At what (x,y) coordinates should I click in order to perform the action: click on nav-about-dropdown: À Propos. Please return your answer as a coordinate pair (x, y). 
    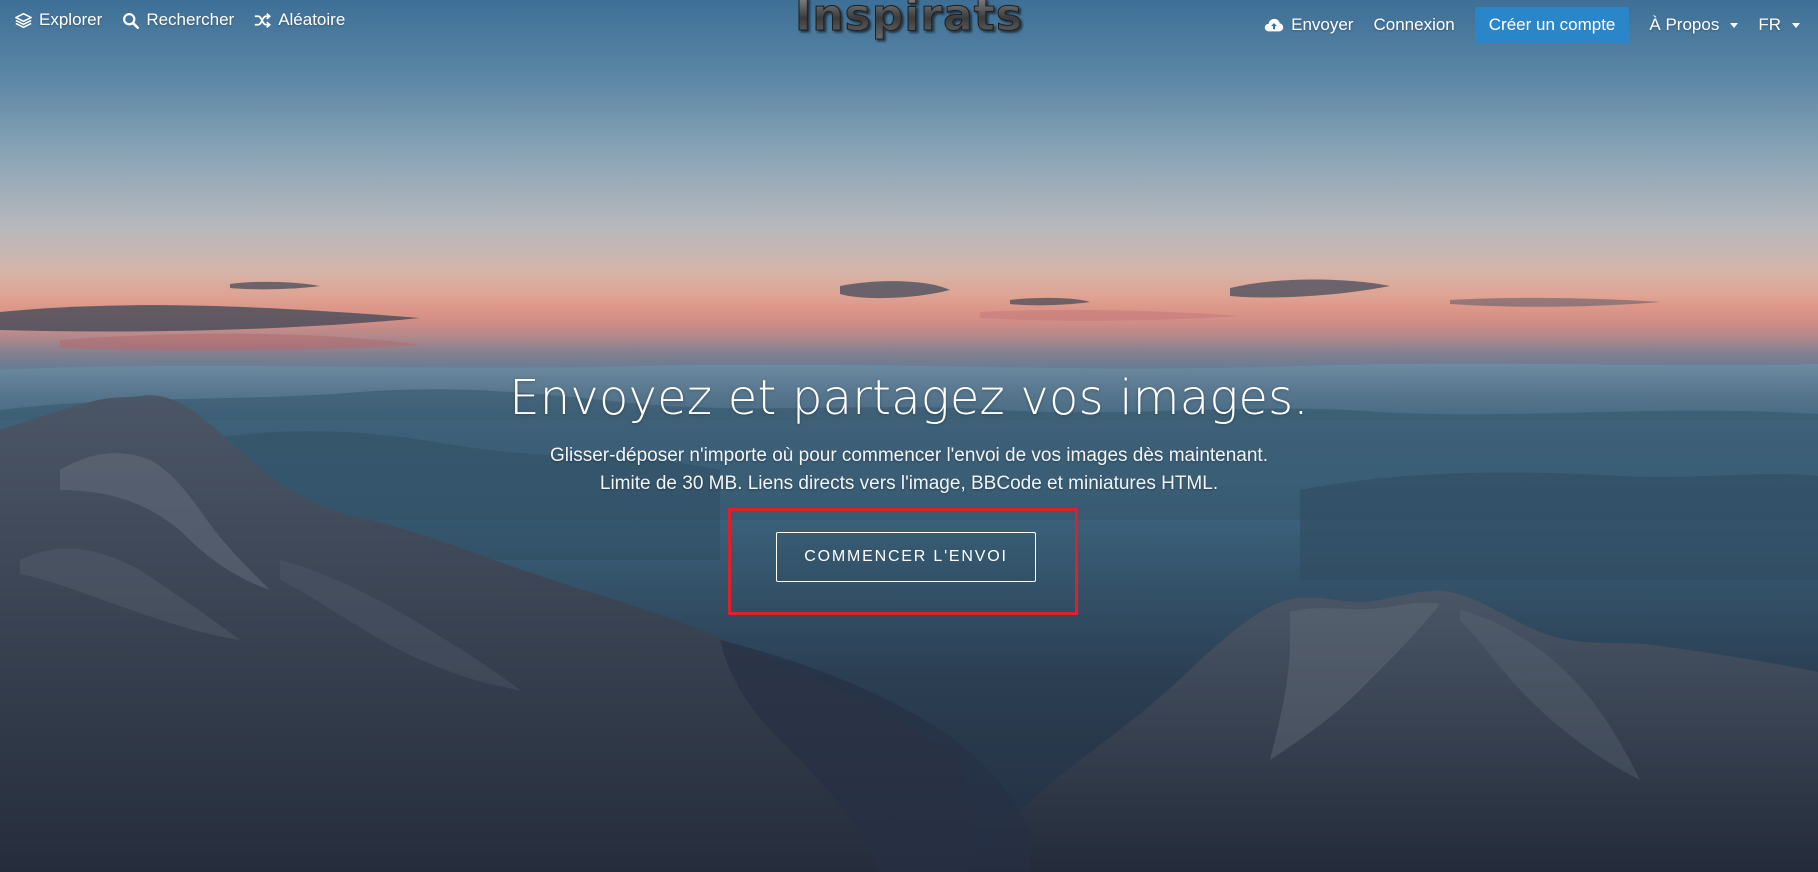
    Looking at the image, I should click on (1694, 25).